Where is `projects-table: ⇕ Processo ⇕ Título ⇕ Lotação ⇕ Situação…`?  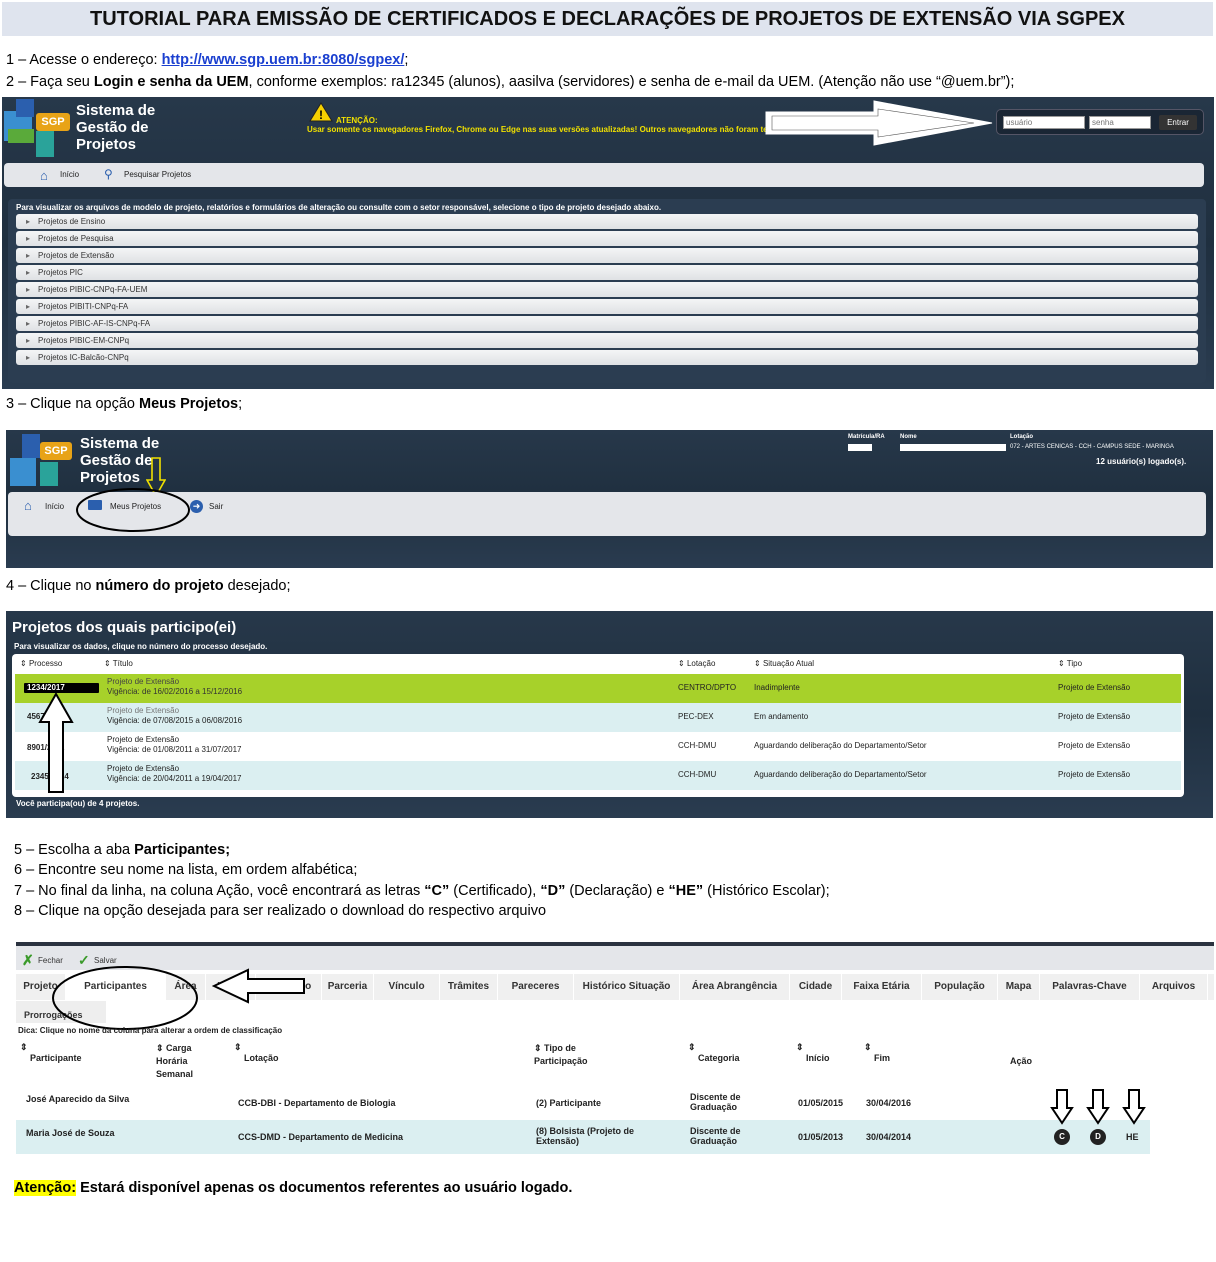 projects-table: ⇕ Processo ⇕ Título ⇕ Lotação ⇕ Situação… is located at coordinates (598, 725).